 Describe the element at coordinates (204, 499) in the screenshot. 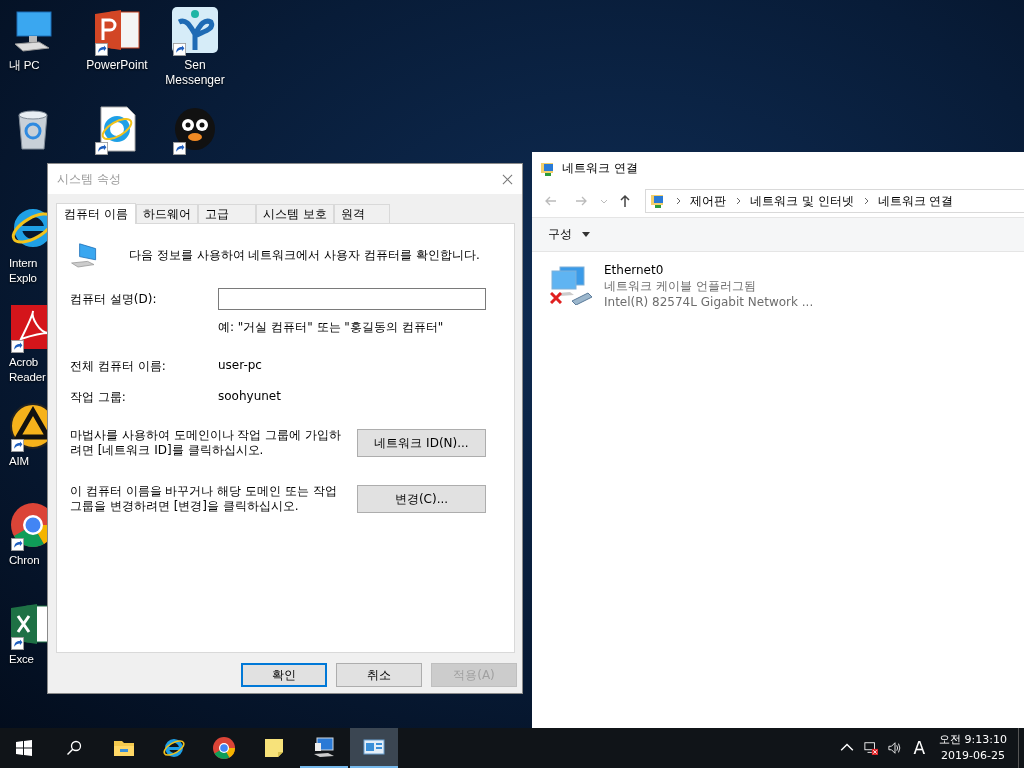

I see `instruction-text: 이 컴퓨터 이름을 바꾸거나 해당 도메인 또는 작업 그룹을 변경하려면 [변경]을 클릭하십시오.` at that location.